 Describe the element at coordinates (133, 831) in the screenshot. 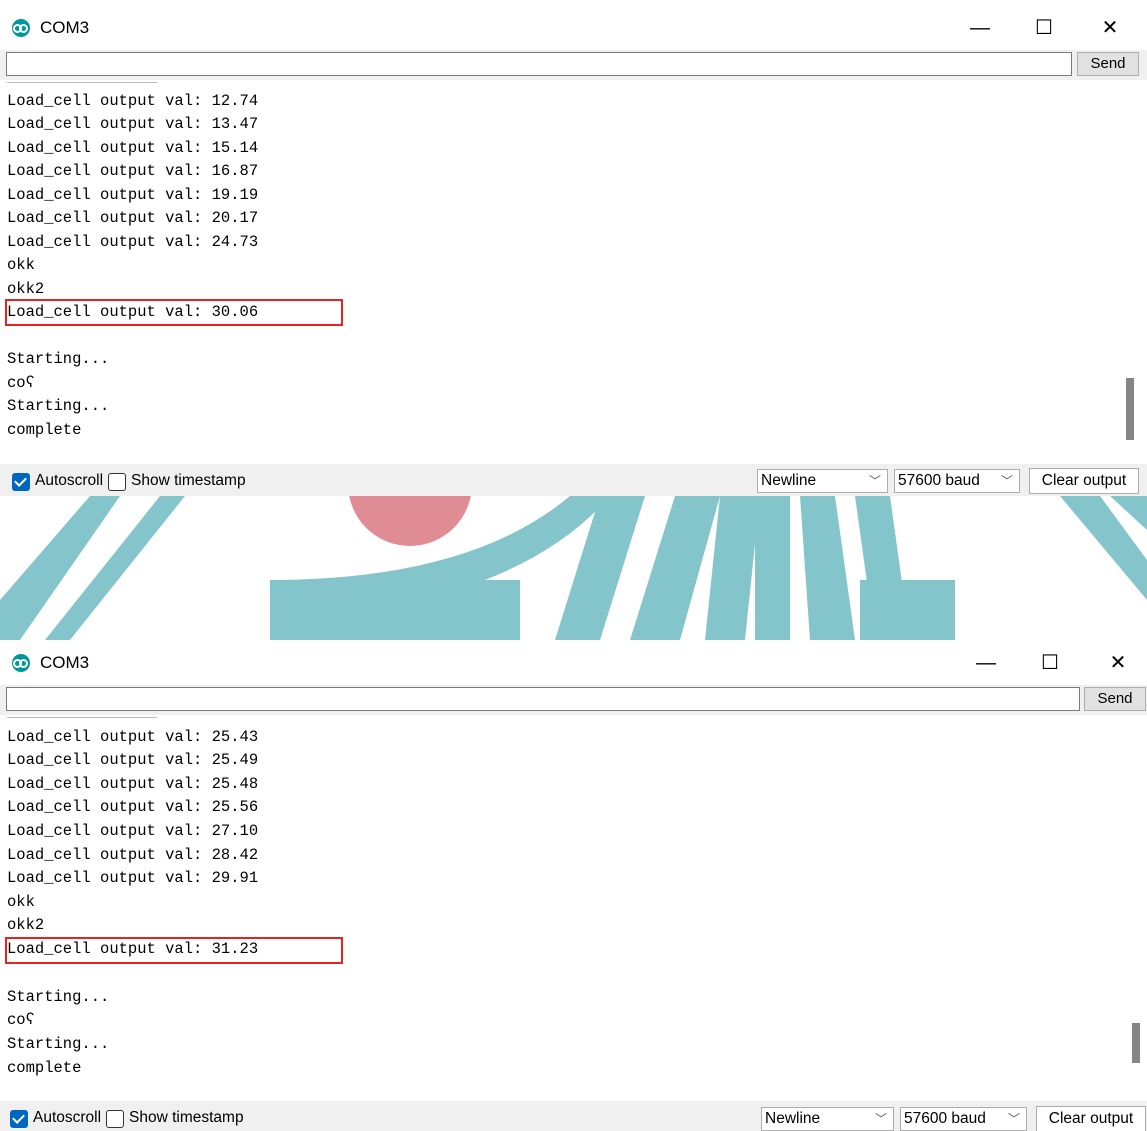

I see `output-line: Load_cell output val: 27.10` at that location.